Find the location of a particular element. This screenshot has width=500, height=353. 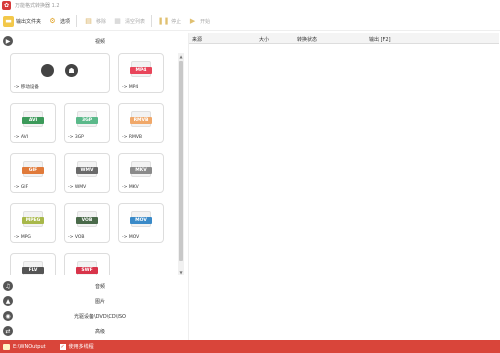

format-badge: SWF is located at coordinates (87, 270).